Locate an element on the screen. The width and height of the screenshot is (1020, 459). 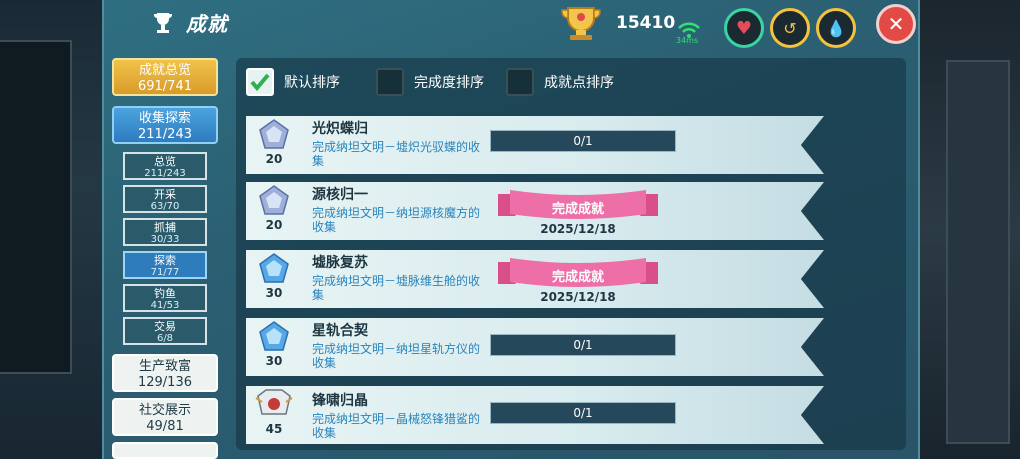
nav-sub-label: 探索 is located at coordinates (165, 260).